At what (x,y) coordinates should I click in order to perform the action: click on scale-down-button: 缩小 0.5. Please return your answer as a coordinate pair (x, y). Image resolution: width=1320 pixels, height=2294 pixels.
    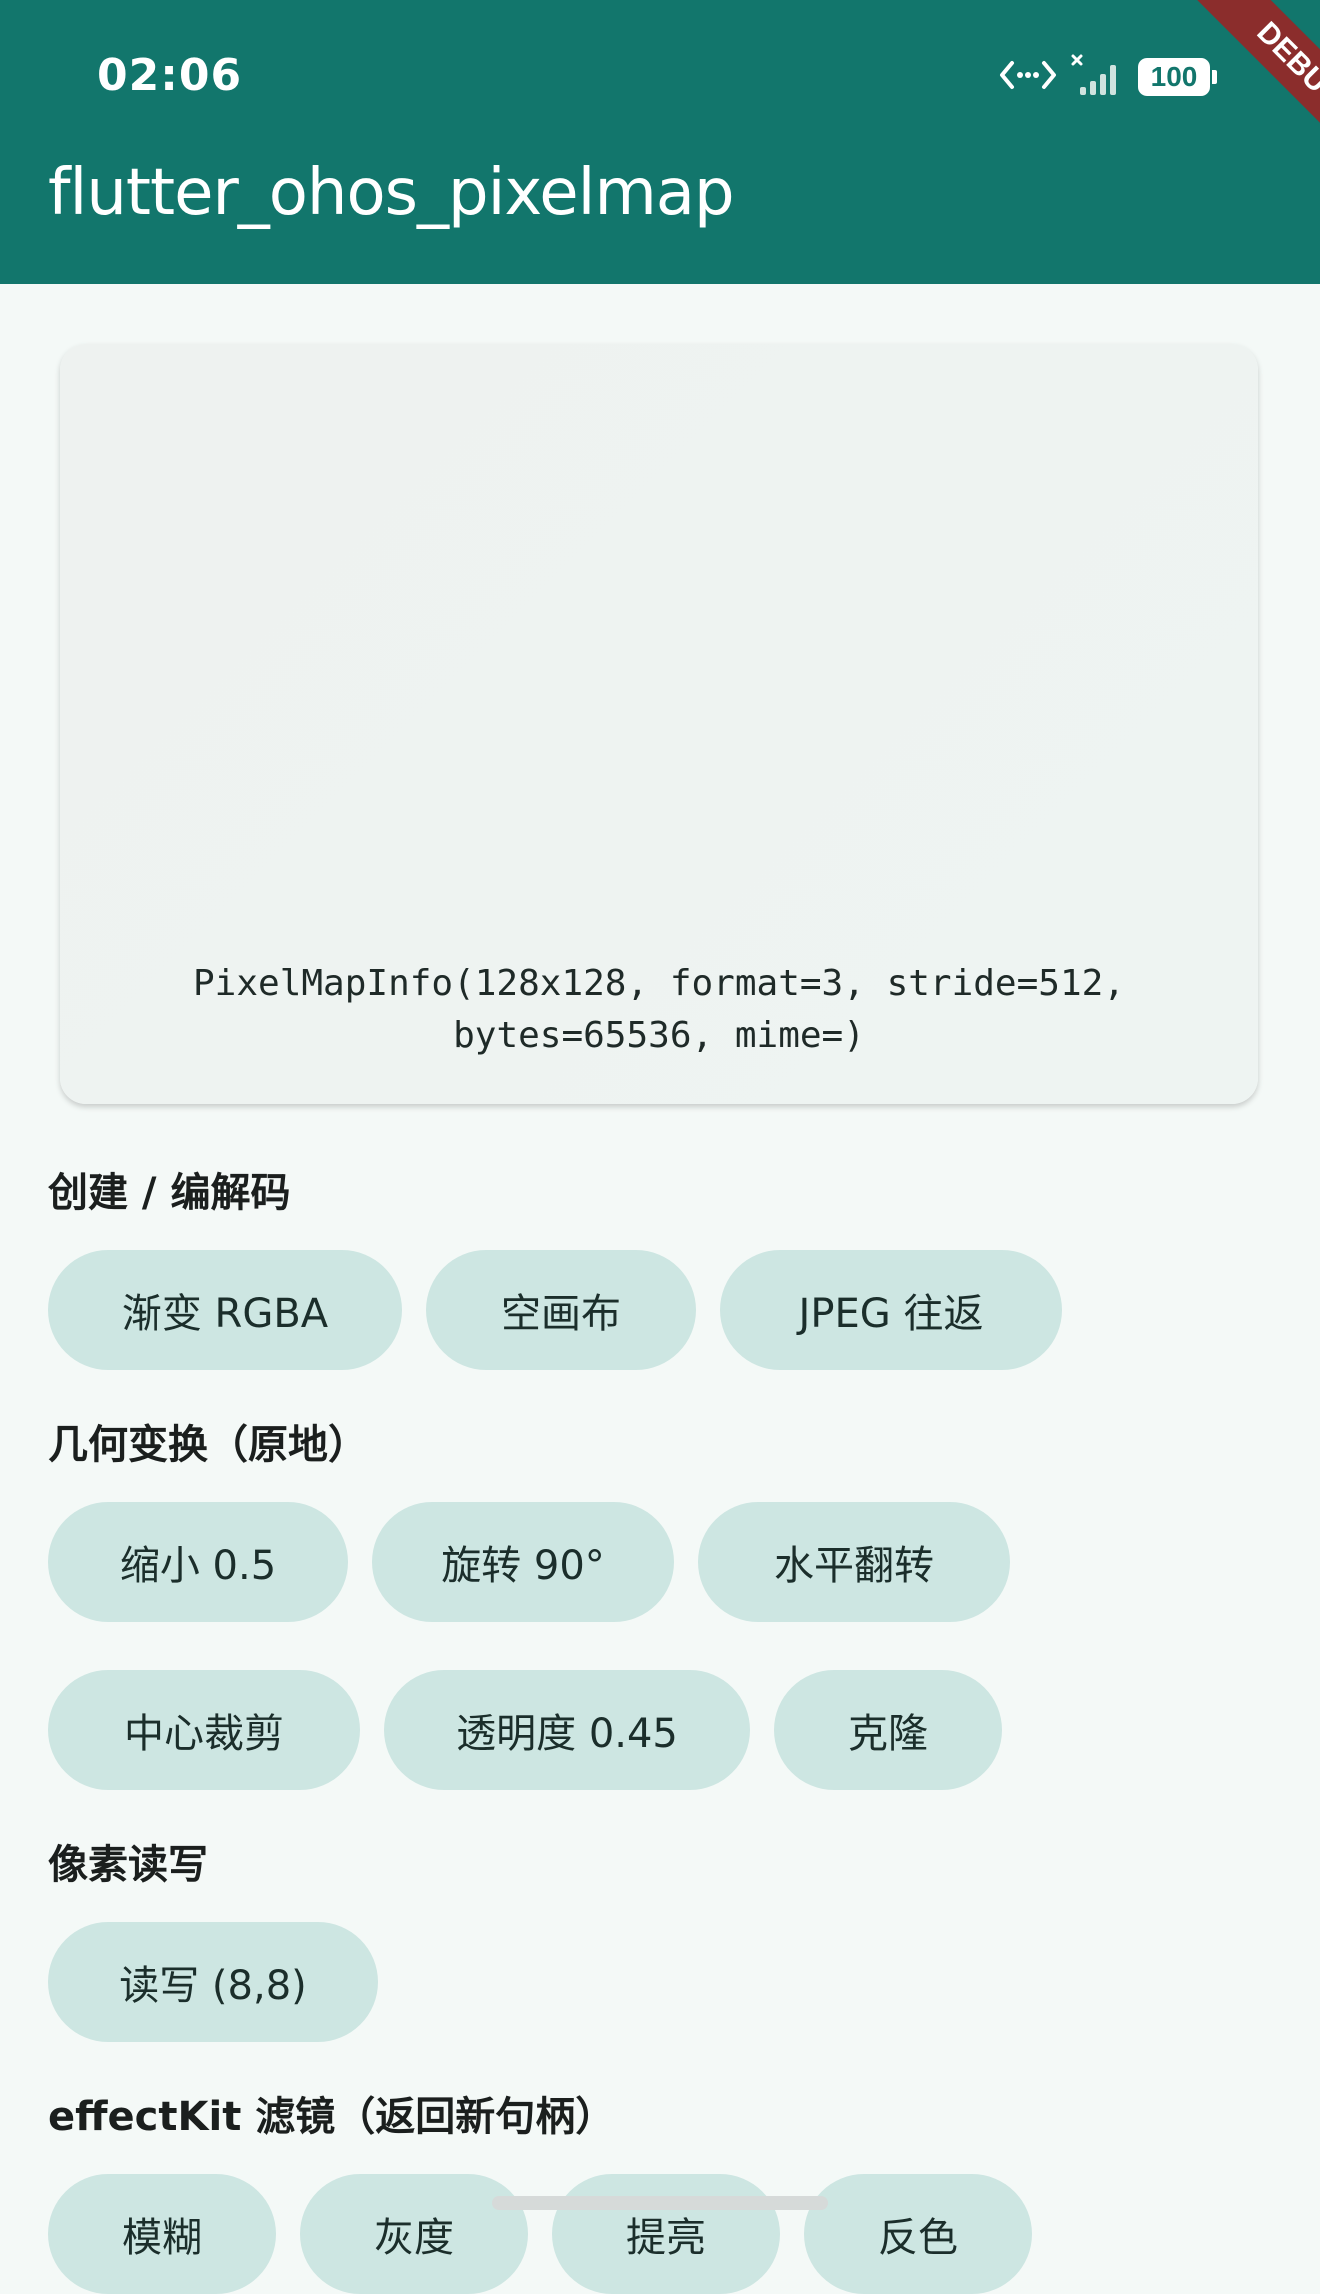
    Looking at the image, I should click on (198, 1562).